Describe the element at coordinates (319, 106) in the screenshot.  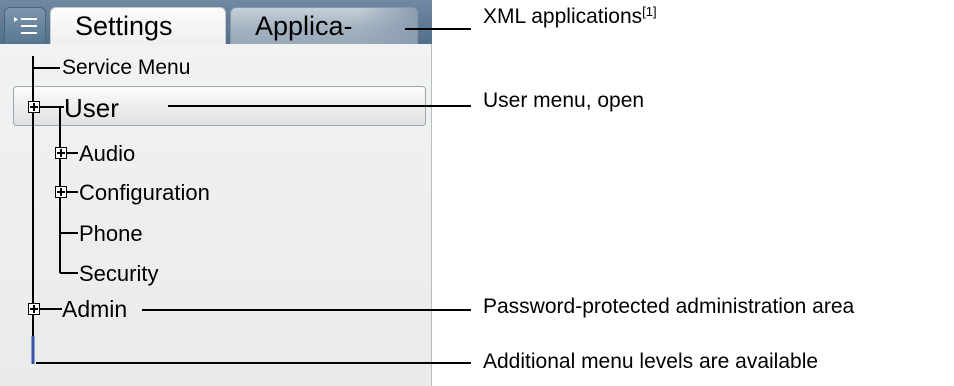
I see `callout-line-user` at that location.